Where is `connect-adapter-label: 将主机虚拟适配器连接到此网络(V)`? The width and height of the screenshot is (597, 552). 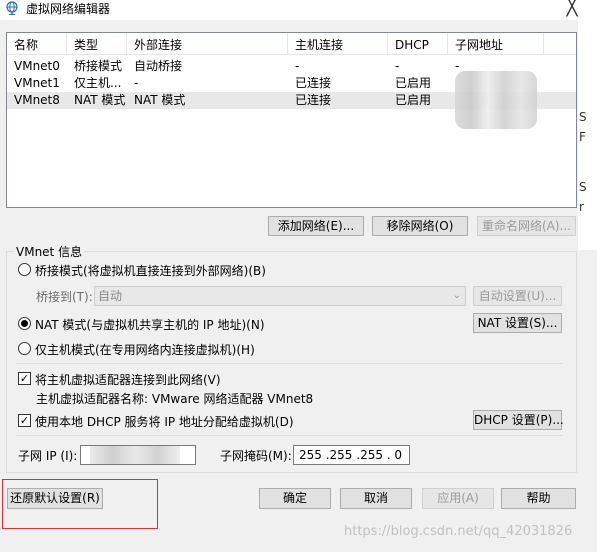
connect-adapter-label: 将主机虚拟适配器连接到此网络(V) is located at coordinates (128, 379).